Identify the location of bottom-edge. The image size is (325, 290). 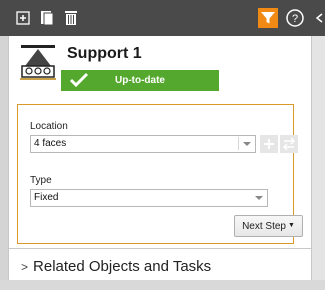
(162, 285).